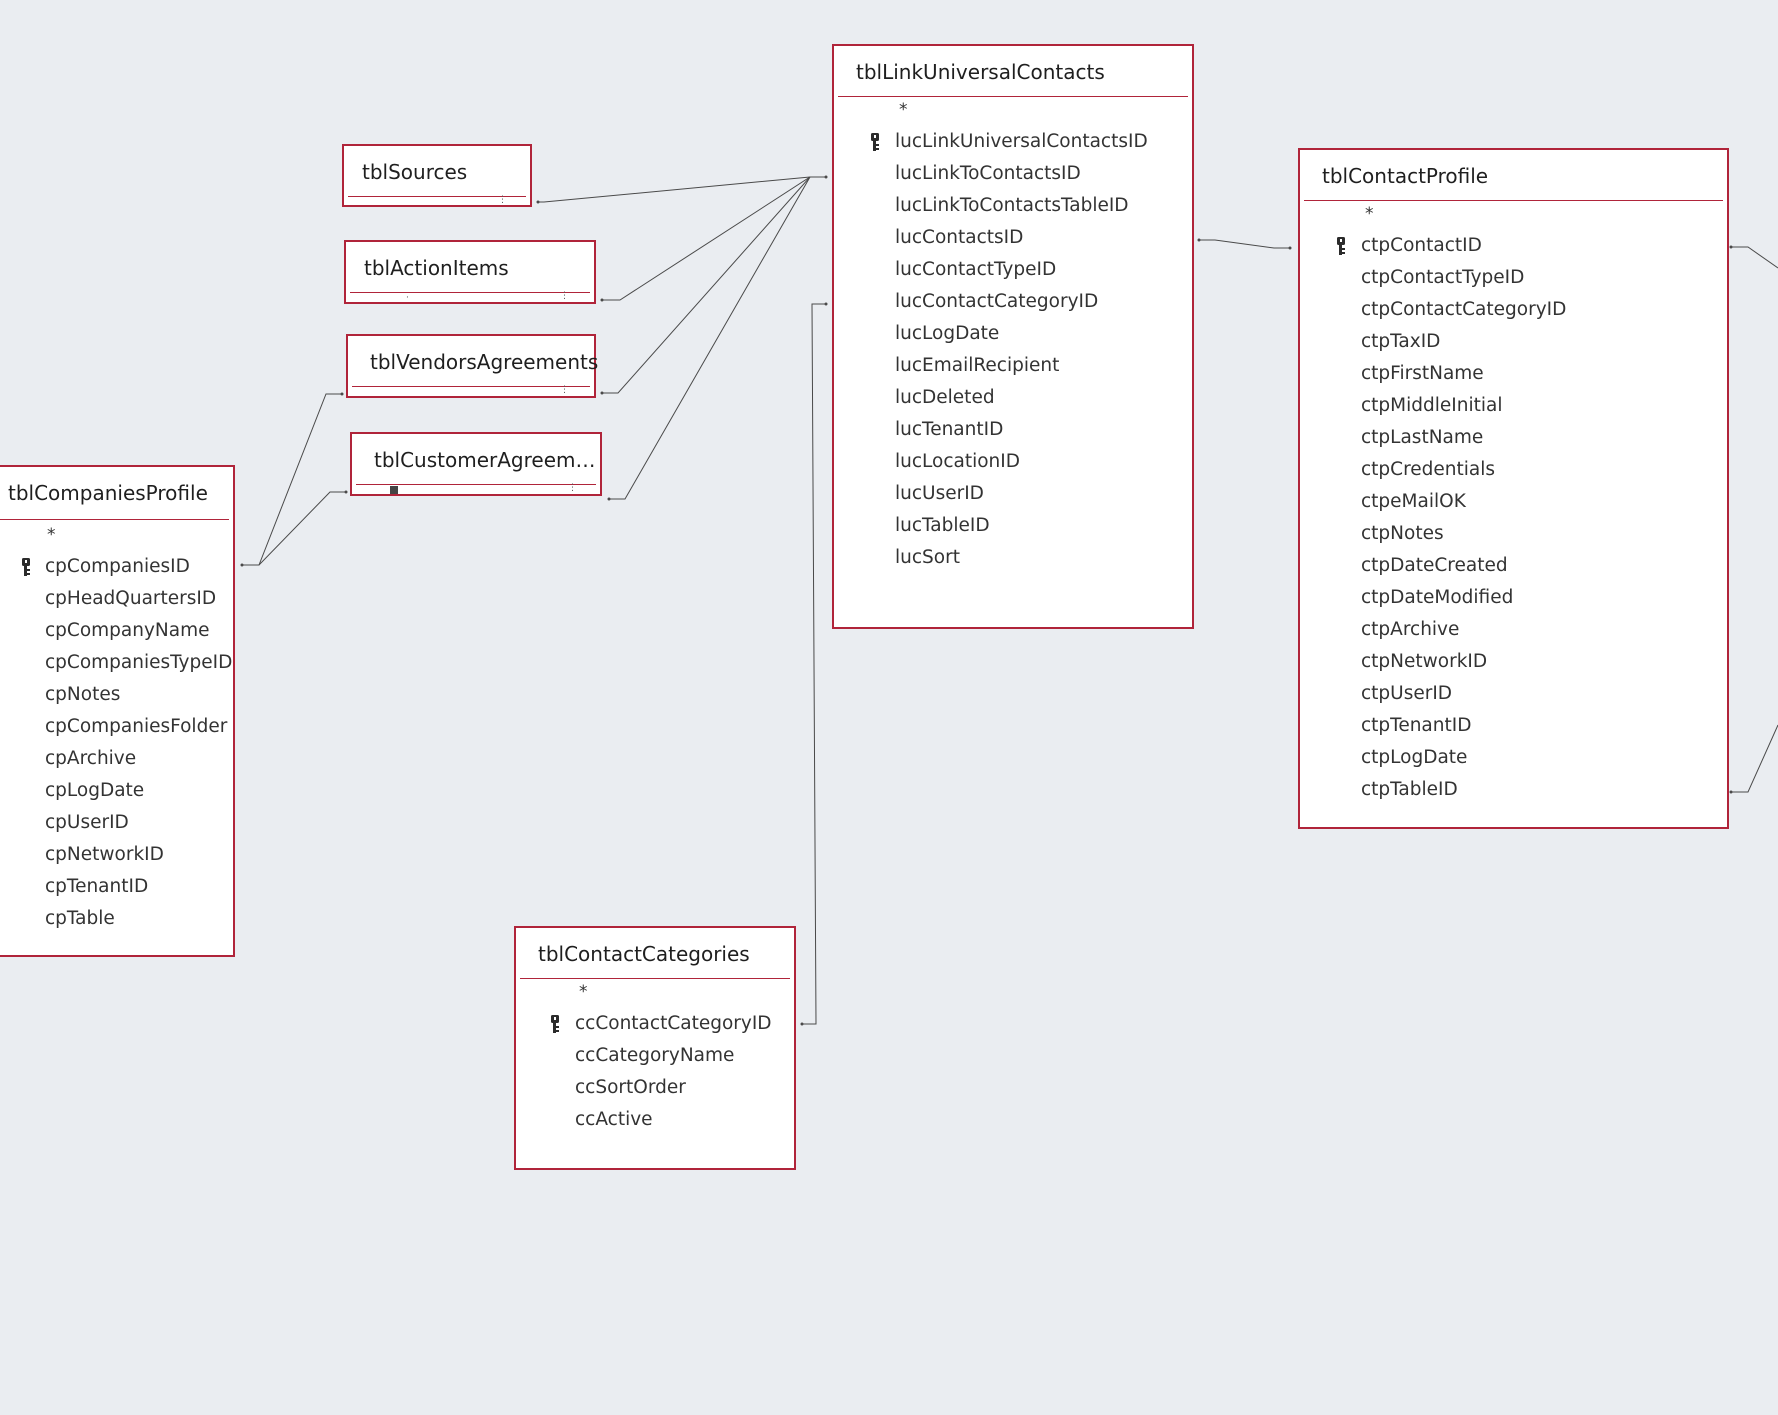  Describe the element at coordinates (1513, 406) in the screenshot. I see `field-row: ctpMiddleInitial` at that location.